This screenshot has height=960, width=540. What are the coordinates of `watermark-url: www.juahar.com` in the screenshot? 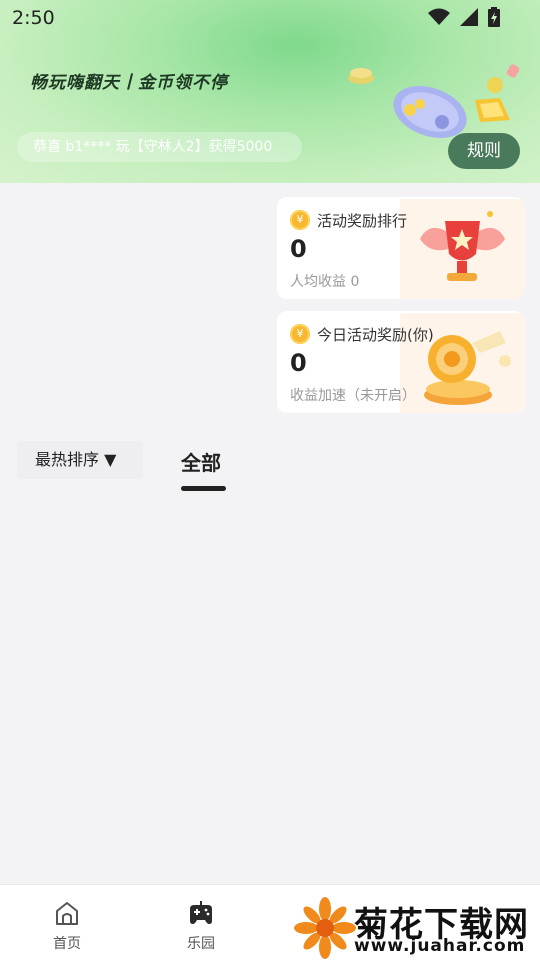 It's located at (440, 946).